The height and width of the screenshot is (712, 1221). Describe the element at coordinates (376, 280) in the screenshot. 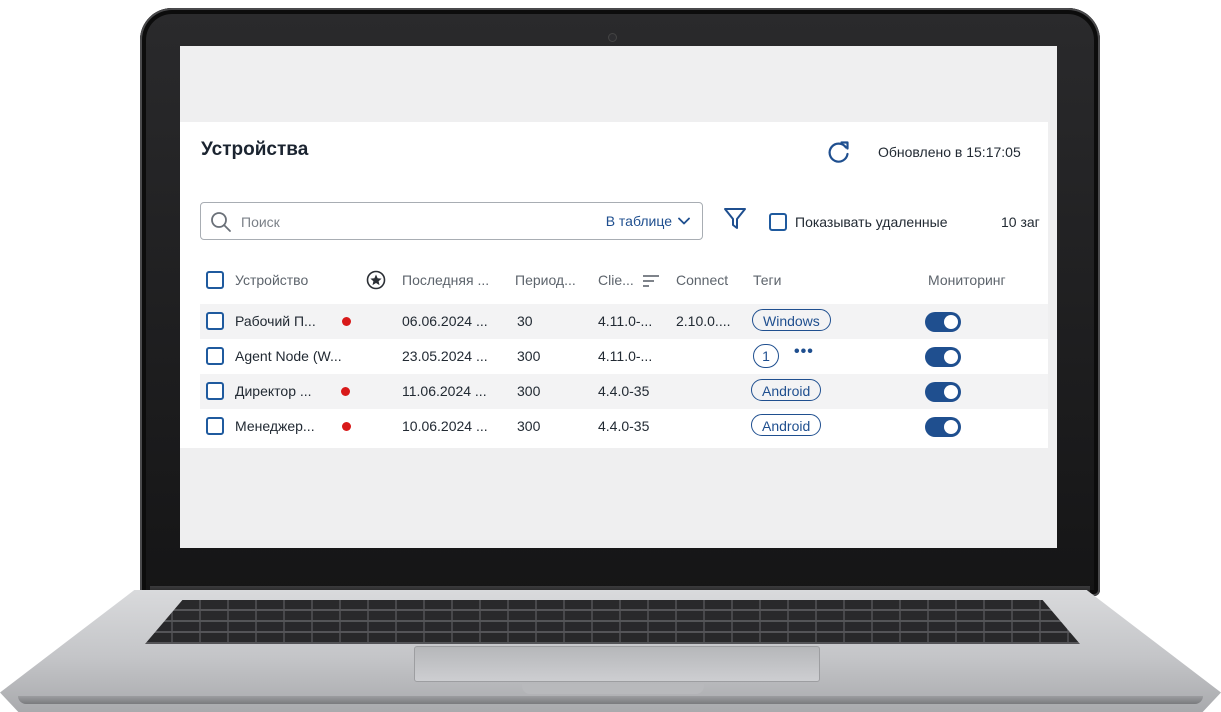

I see `star-icon` at that location.